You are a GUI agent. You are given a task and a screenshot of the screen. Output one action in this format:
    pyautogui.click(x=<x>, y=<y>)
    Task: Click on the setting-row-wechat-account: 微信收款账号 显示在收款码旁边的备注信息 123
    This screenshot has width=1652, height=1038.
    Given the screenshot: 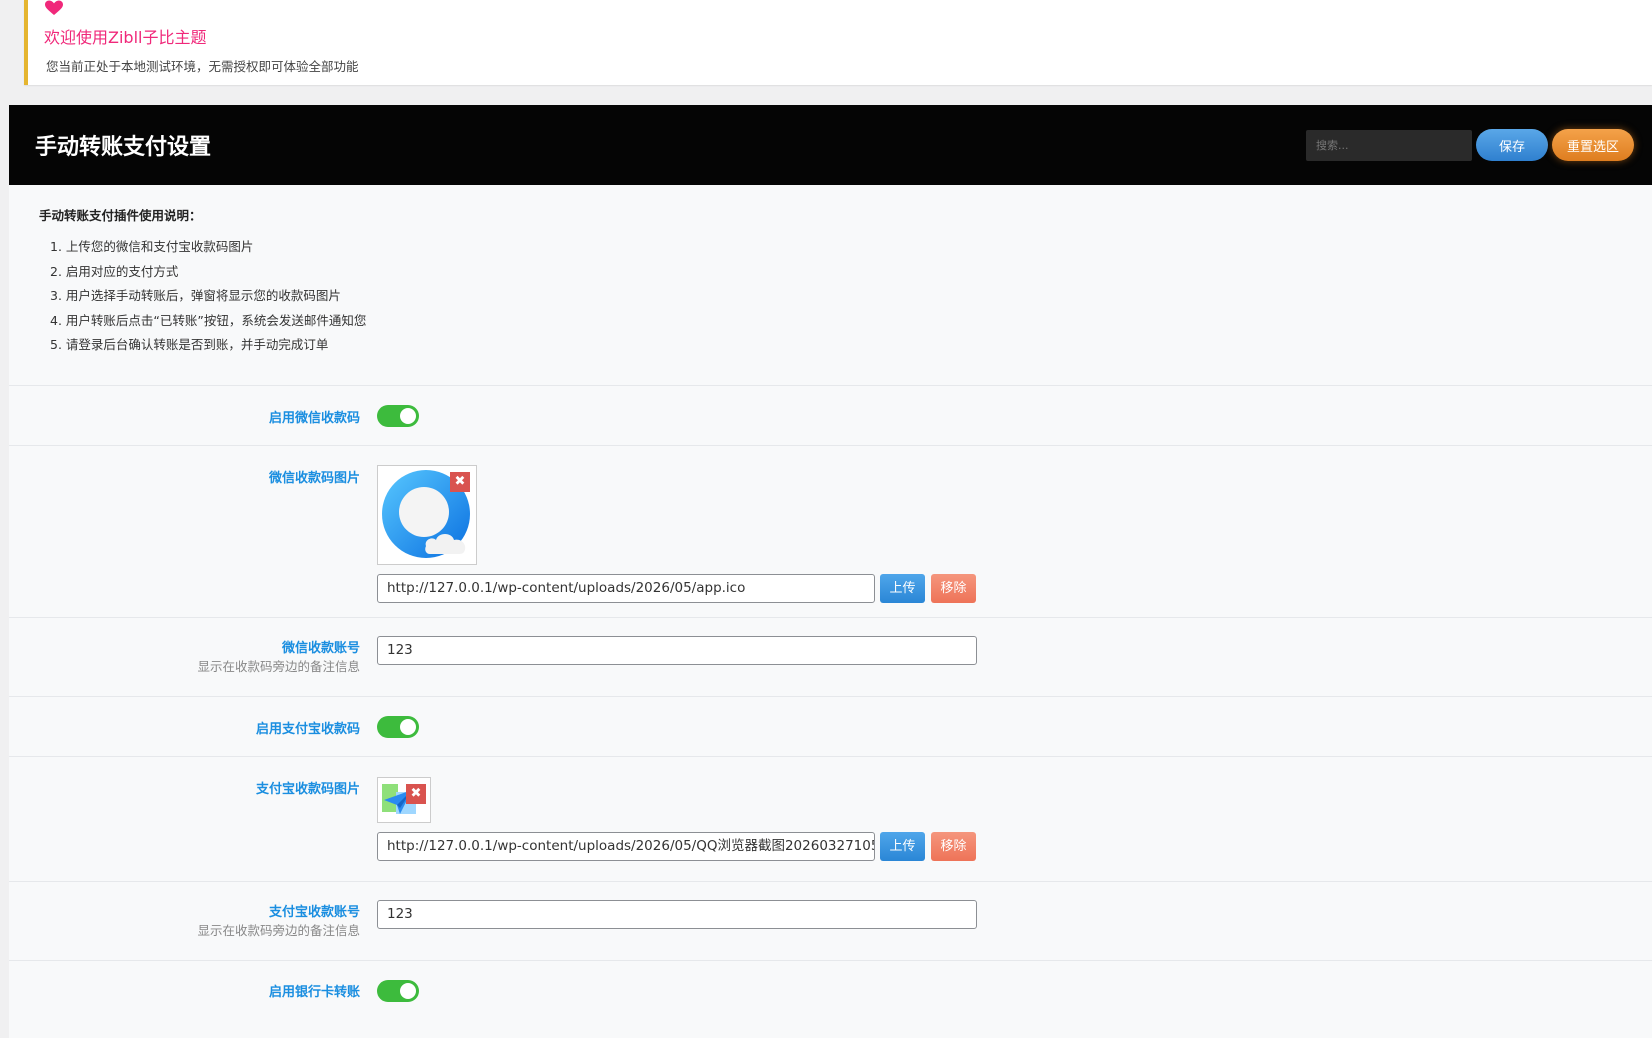 What is the action you would take?
    pyautogui.click(x=830, y=656)
    